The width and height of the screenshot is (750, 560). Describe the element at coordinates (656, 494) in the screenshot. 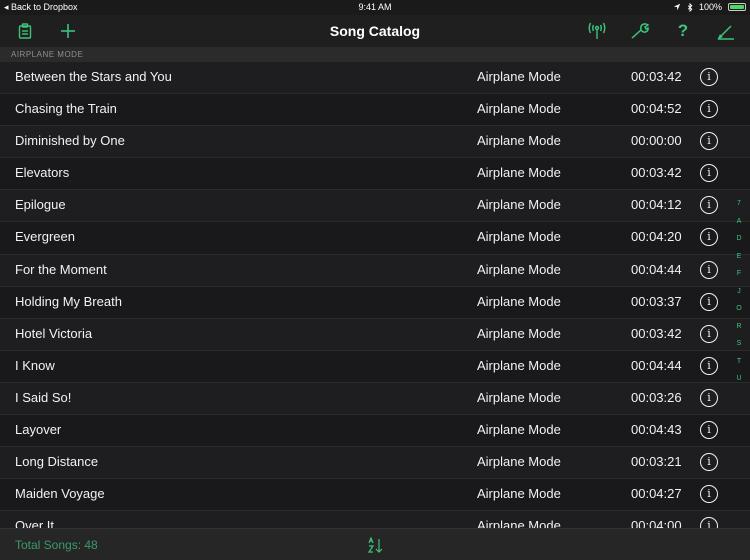

I see `song-duration: 00:04:27` at that location.